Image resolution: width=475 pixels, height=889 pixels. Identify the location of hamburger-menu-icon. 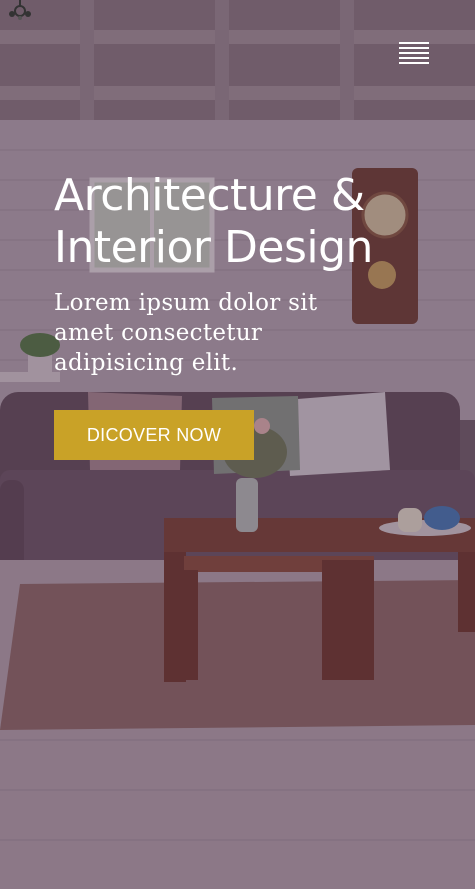
(414, 53).